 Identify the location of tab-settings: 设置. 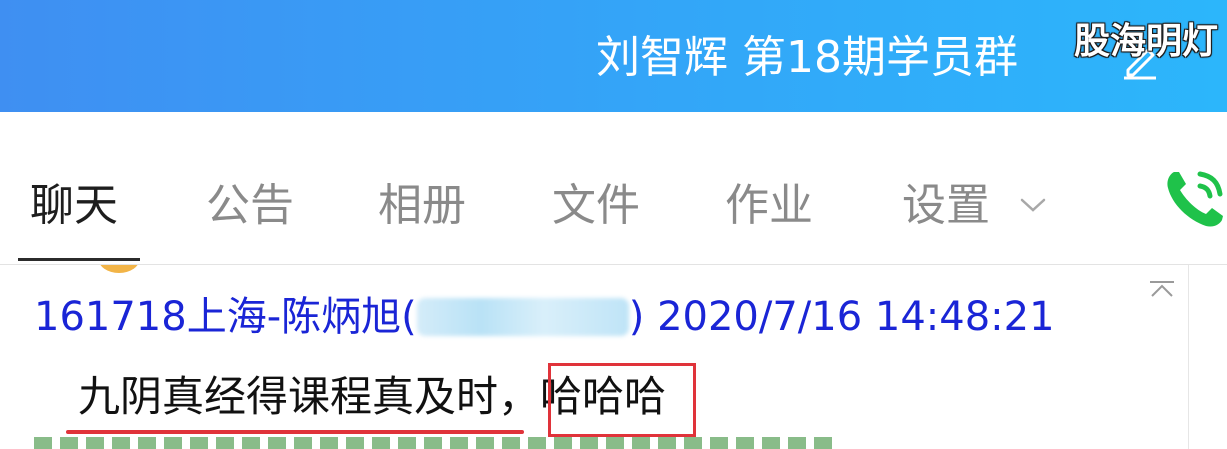
(946, 206).